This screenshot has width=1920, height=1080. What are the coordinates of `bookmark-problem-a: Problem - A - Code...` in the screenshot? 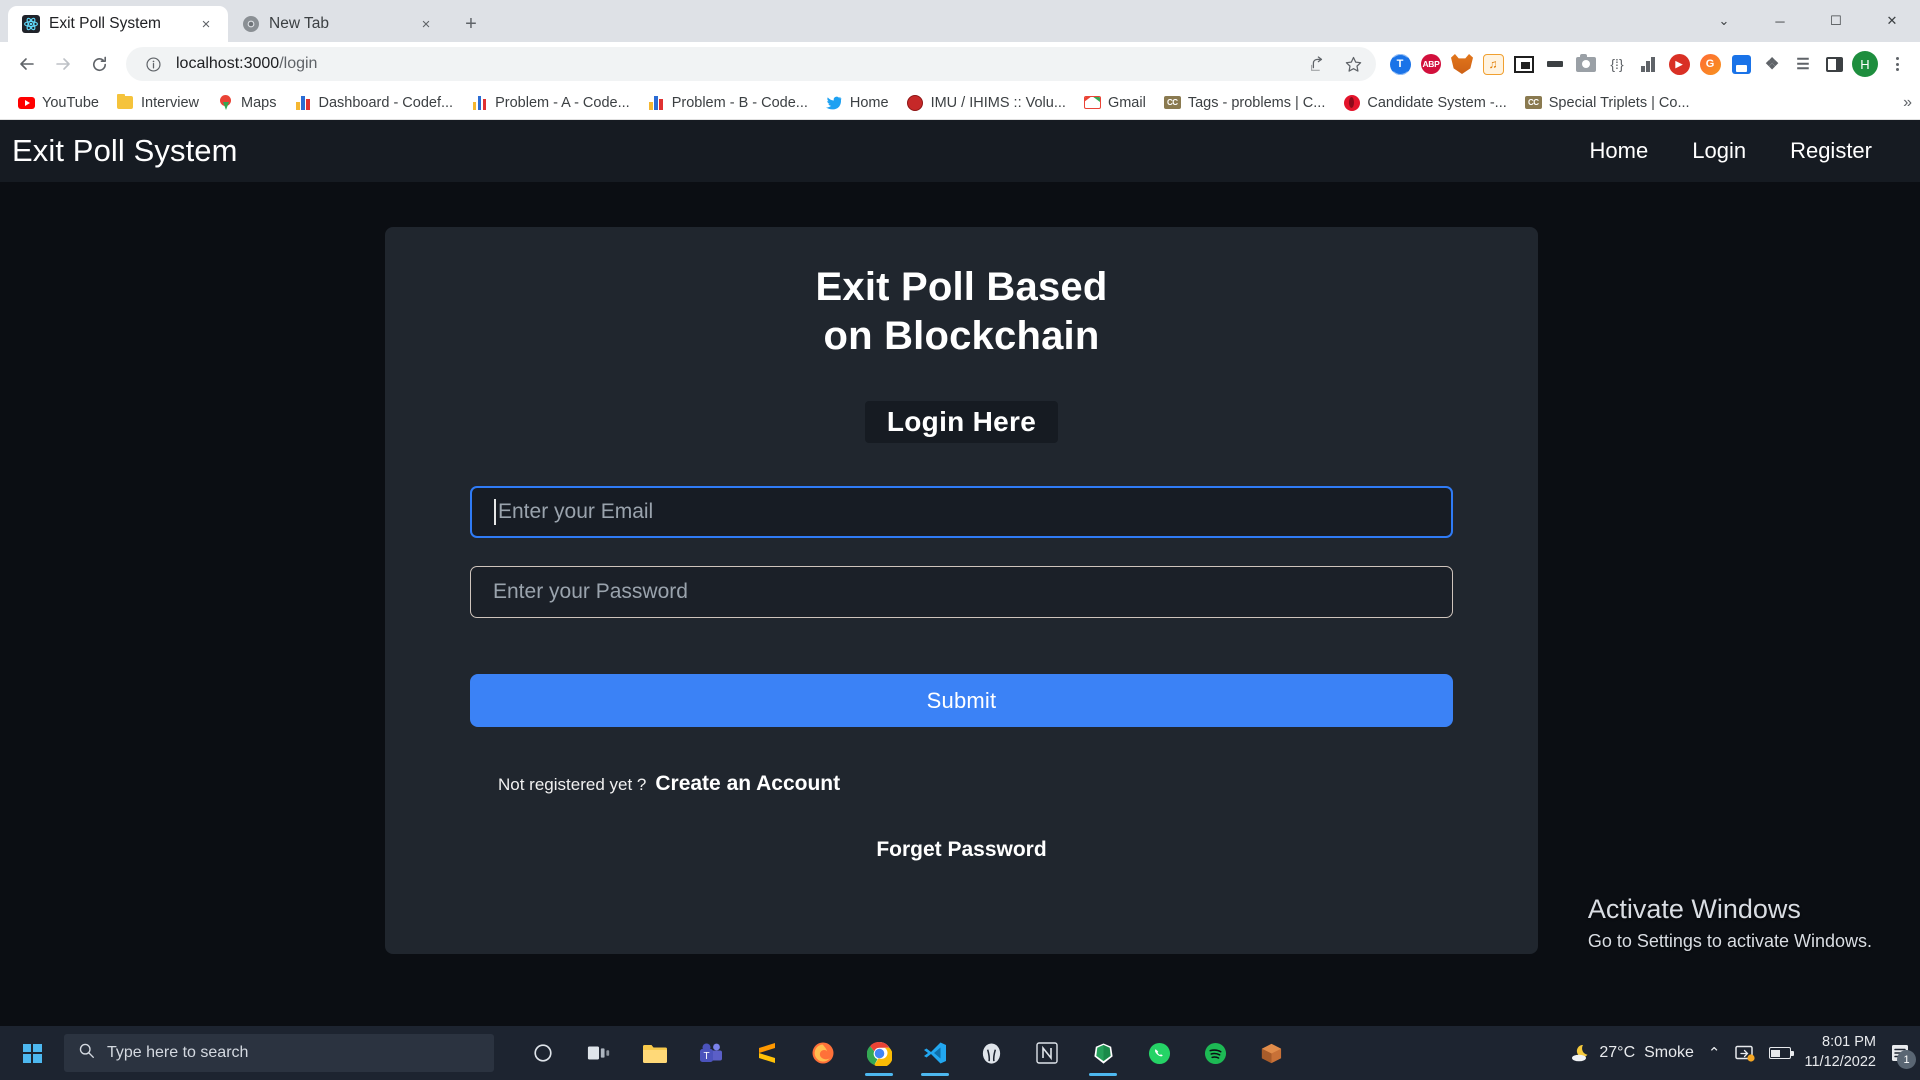 It's located at (550, 102).